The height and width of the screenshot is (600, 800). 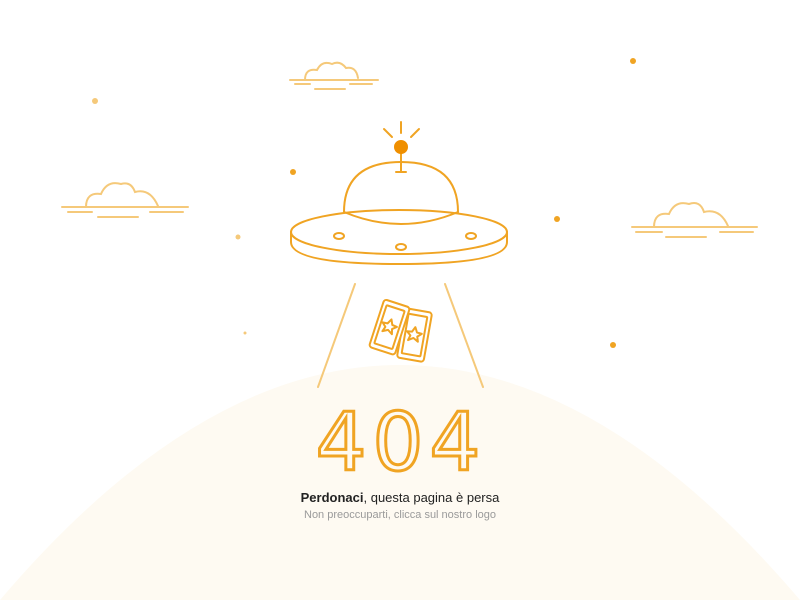 I want to click on error-code: 404, so click(x=401, y=442).